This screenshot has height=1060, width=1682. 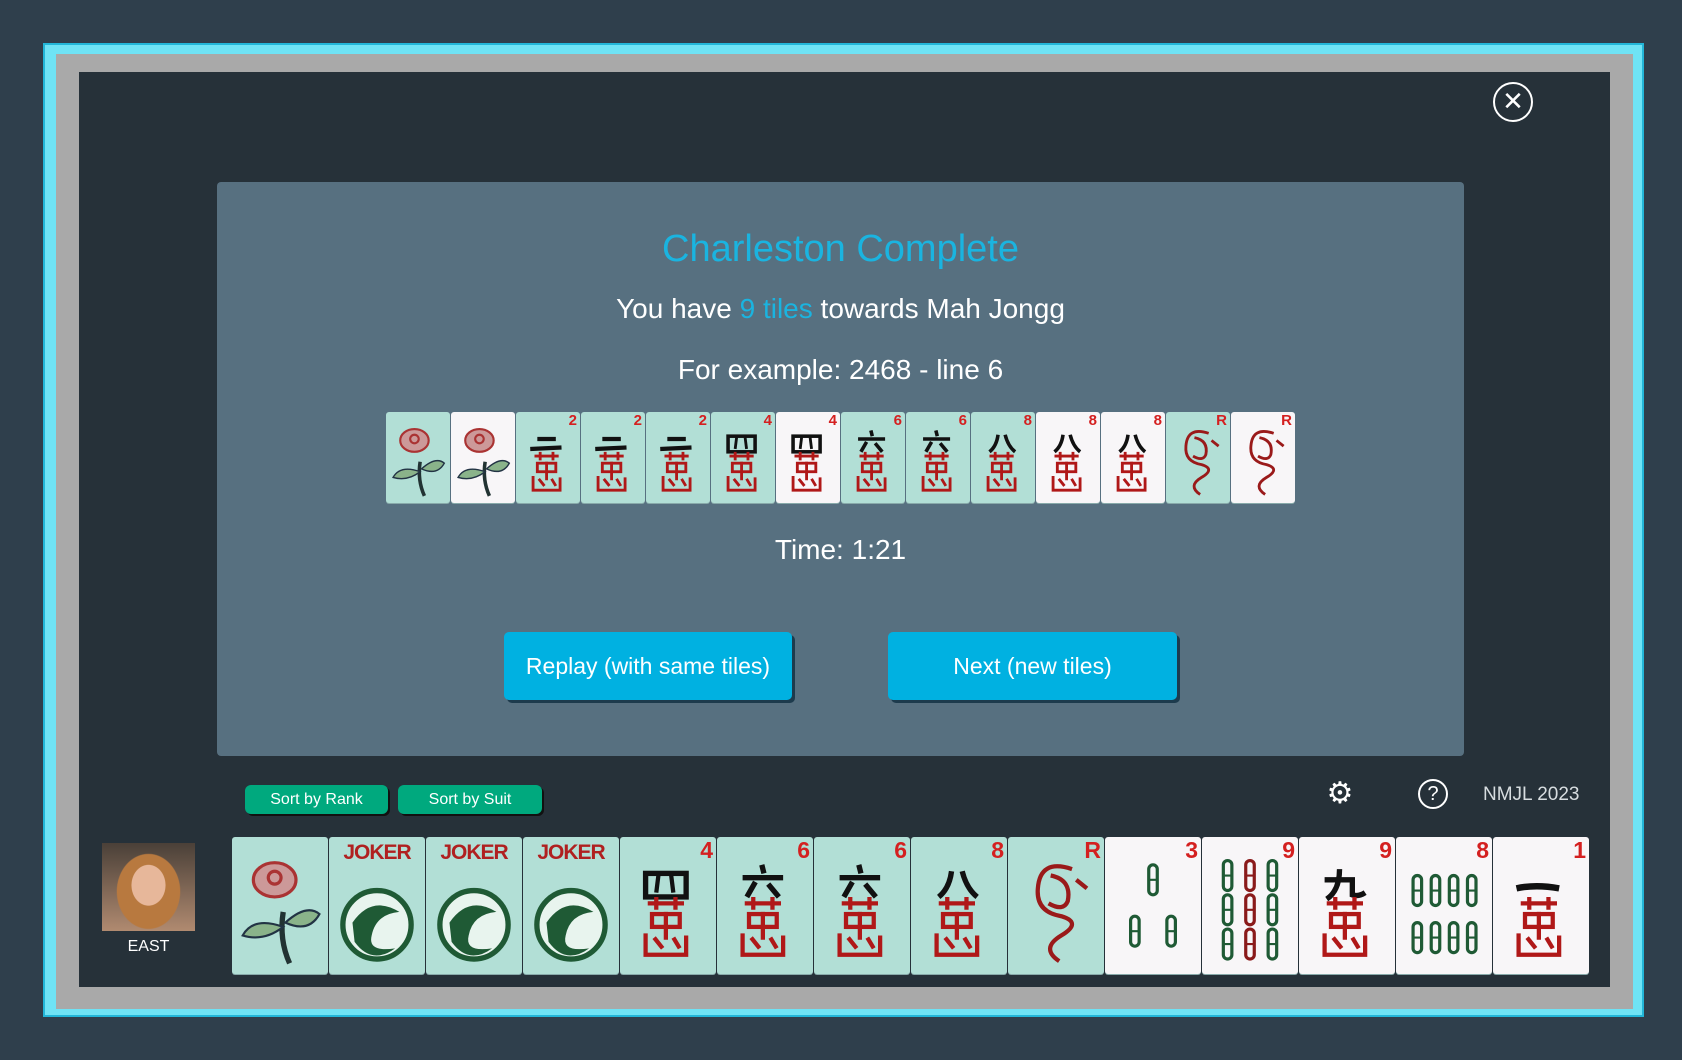 I want to click on replay-button: Replay (with same tiles), so click(x=648, y=666).